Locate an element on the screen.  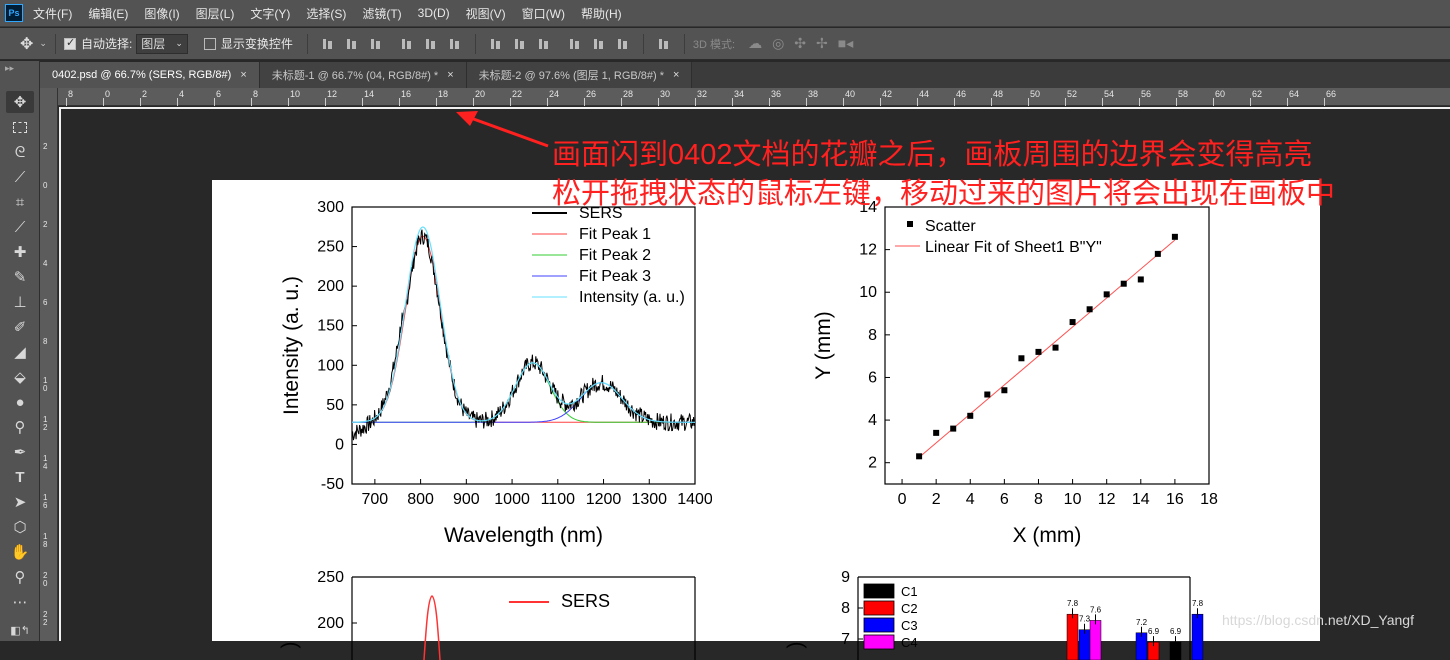
annotation-arrow is located at coordinates (502, 129).